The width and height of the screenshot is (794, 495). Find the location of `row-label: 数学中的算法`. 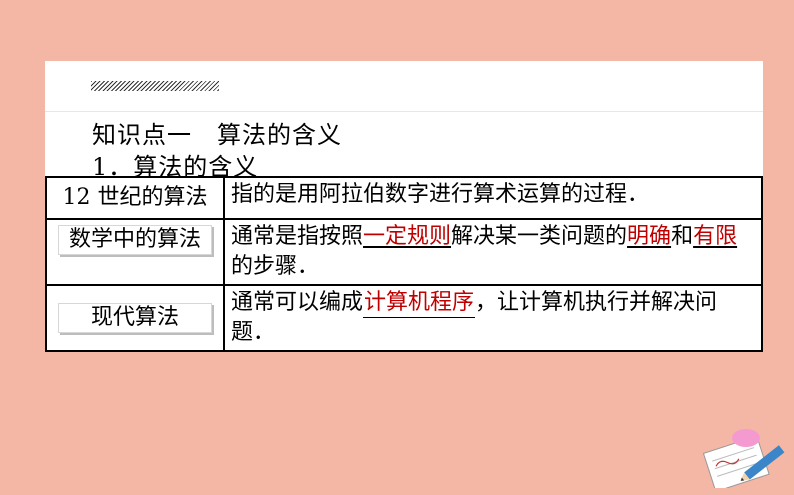

row-label: 数学中的算法 is located at coordinates (135, 240).